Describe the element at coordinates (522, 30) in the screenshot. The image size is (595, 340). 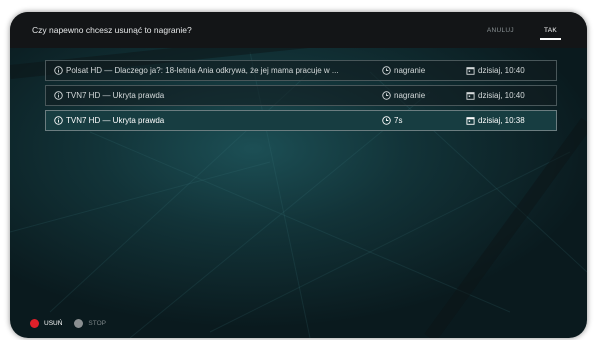
I see `dialog-actions: ANULUJ TAK` at that location.